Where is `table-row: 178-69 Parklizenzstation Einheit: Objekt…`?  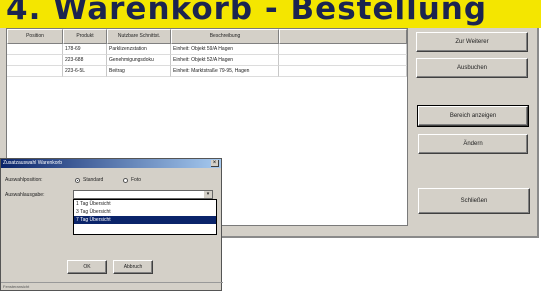
table-row: 178-69 Parklizenzstation Einheit: Objekt… is located at coordinates (207, 49).